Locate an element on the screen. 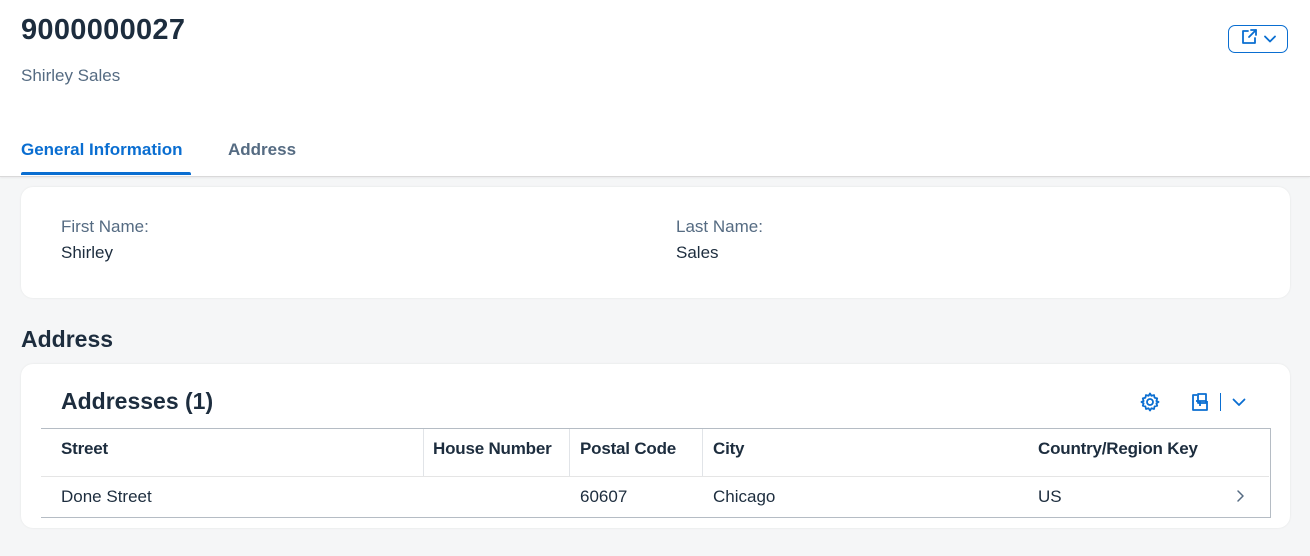 The width and height of the screenshot is (1310, 556). column-header-postal-code: Postal Code is located at coordinates (628, 449).